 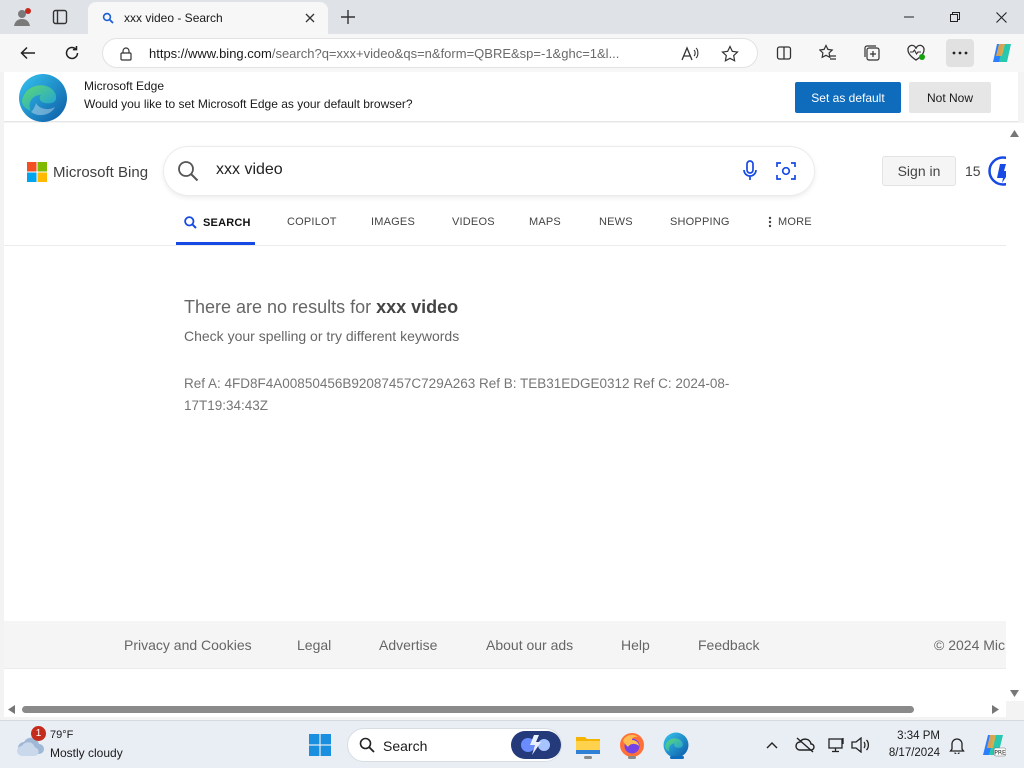 What do you see at coordinates (61, 735) in the screenshot?
I see `temperature: 79°F` at bounding box center [61, 735].